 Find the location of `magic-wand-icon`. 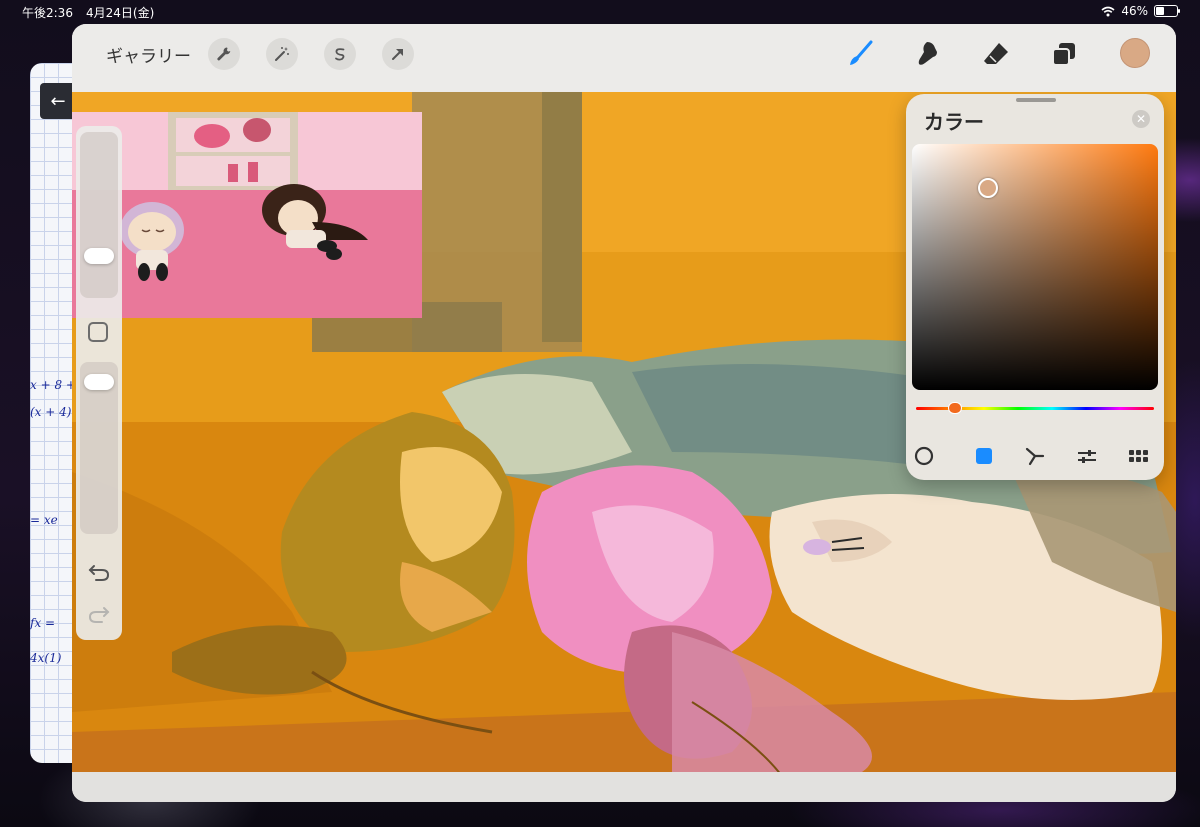

magic-wand-icon is located at coordinates (282, 54).